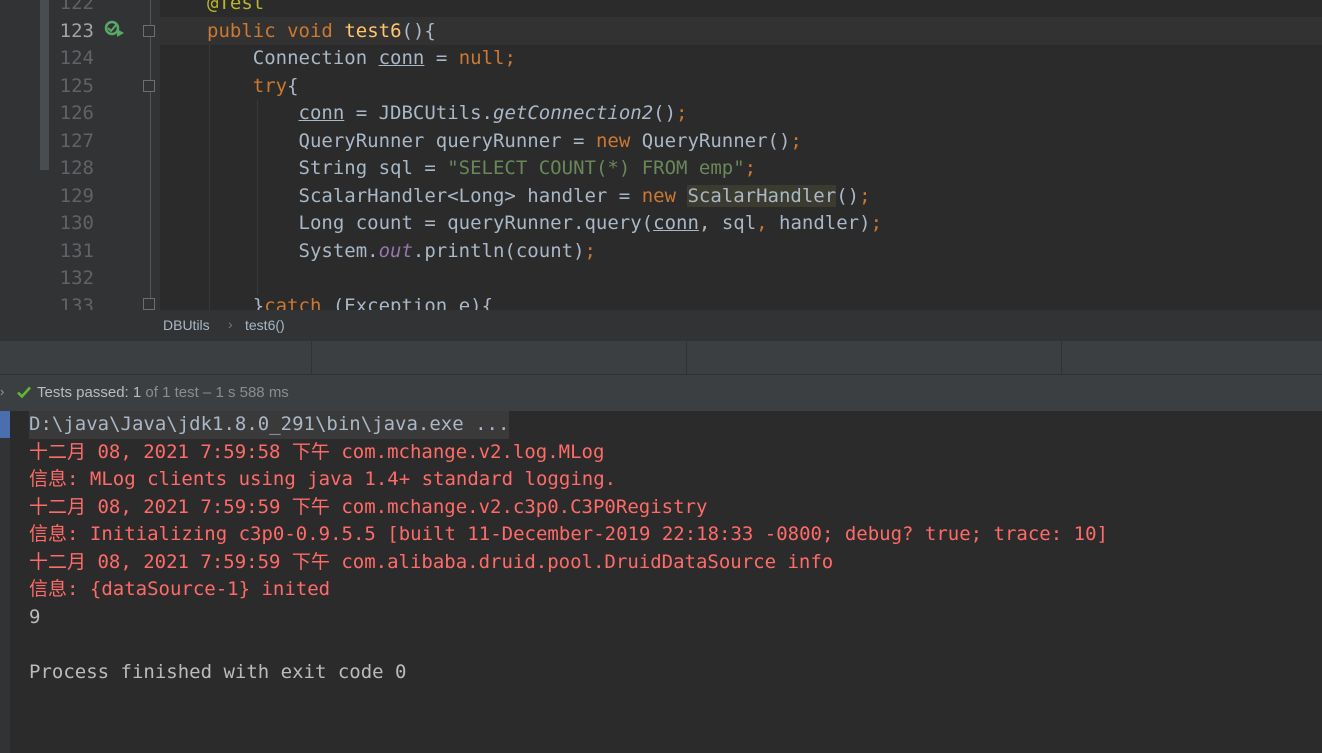 The width and height of the screenshot is (1322, 753). What do you see at coordinates (762, 195) in the screenshot?
I see `highlighted-token: ScalarHandler` at bounding box center [762, 195].